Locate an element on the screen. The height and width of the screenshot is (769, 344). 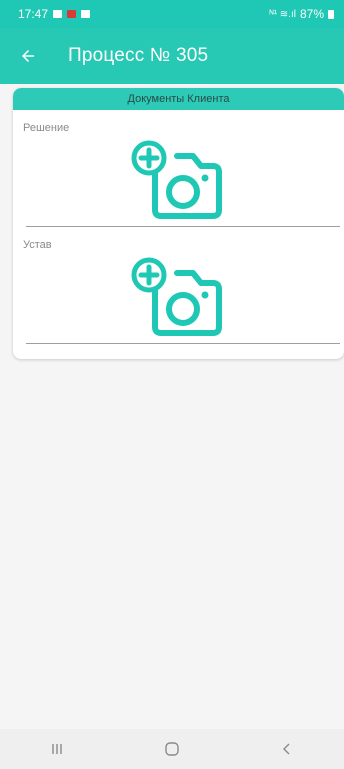
divider is located at coordinates (183, 343).